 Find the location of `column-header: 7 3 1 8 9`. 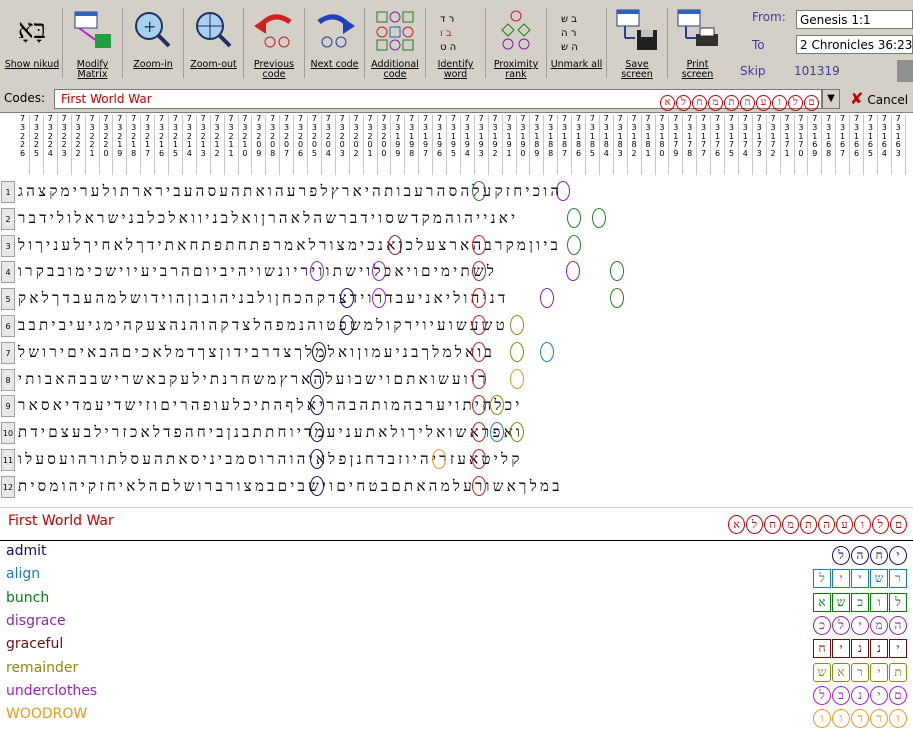

column-header: 7 3 1 8 9 is located at coordinates (537, 144).